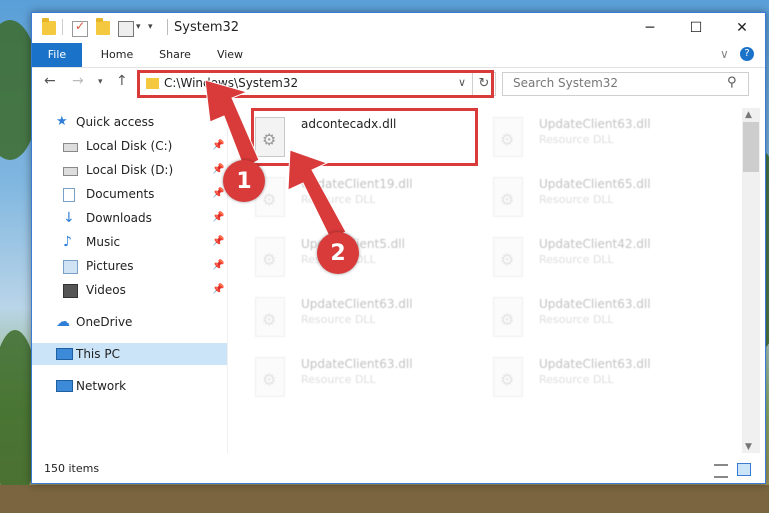 This screenshot has height=513, width=769. What do you see at coordinates (398, 55) in the screenshot?
I see `ribbon: File Home Share View ∨ ?` at bounding box center [398, 55].